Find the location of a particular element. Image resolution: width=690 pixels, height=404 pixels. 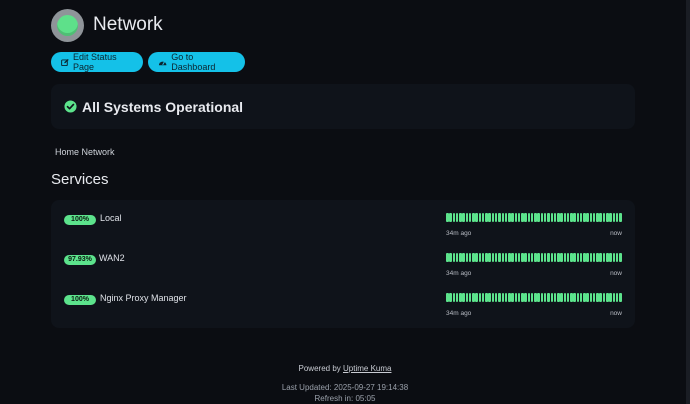

go-to-dashboard-button: Go to Dashboard is located at coordinates (196, 62).